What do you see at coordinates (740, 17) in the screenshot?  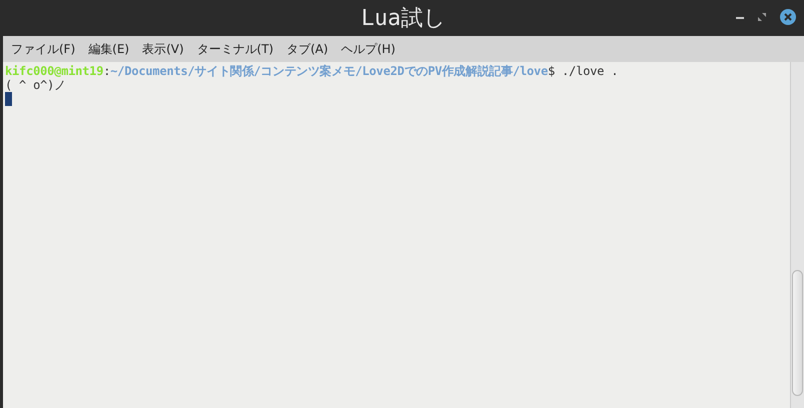 I see `minimize-icon` at bounding box center [740, 17].